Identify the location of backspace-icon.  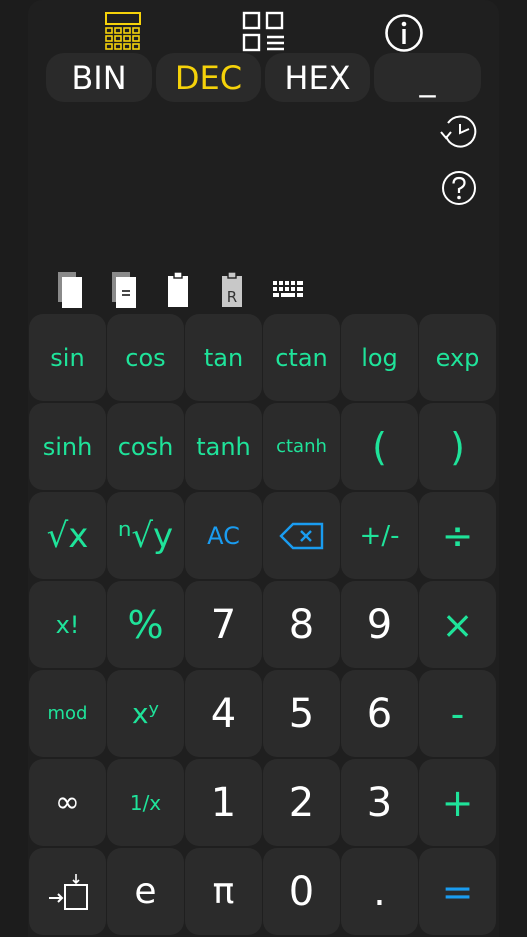
(300, 535).